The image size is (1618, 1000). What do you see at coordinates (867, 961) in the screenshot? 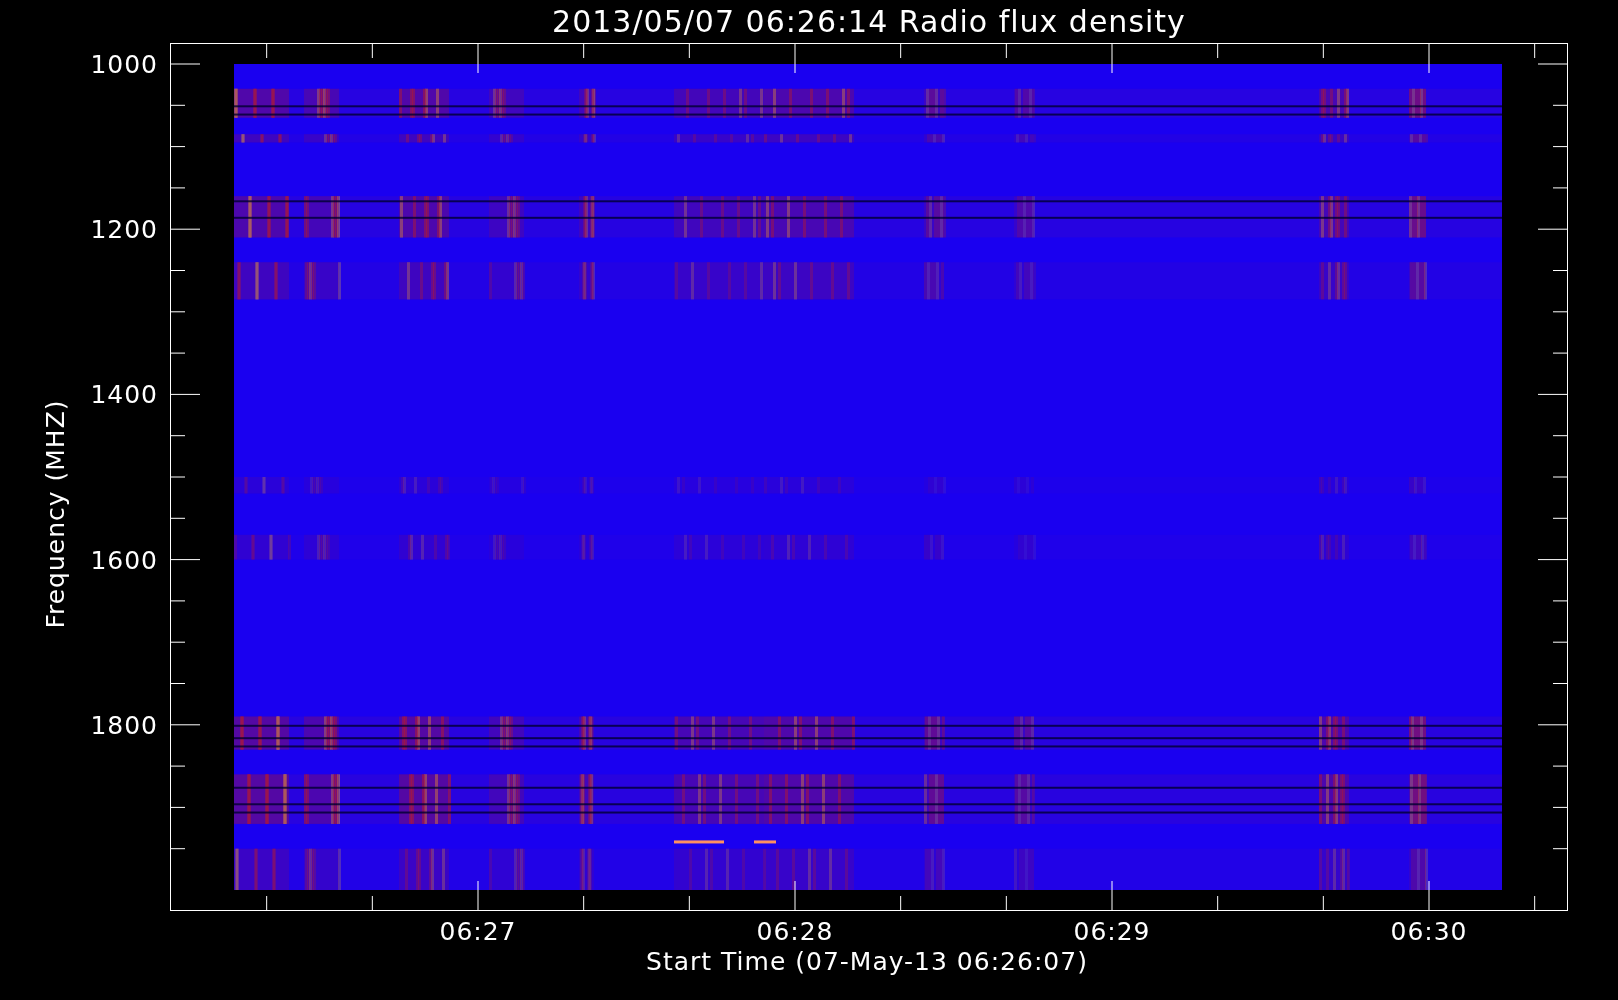
I see `x-axis-label: Start Time (07-May-13 06:26:07)` at bounding box center [867, 961].